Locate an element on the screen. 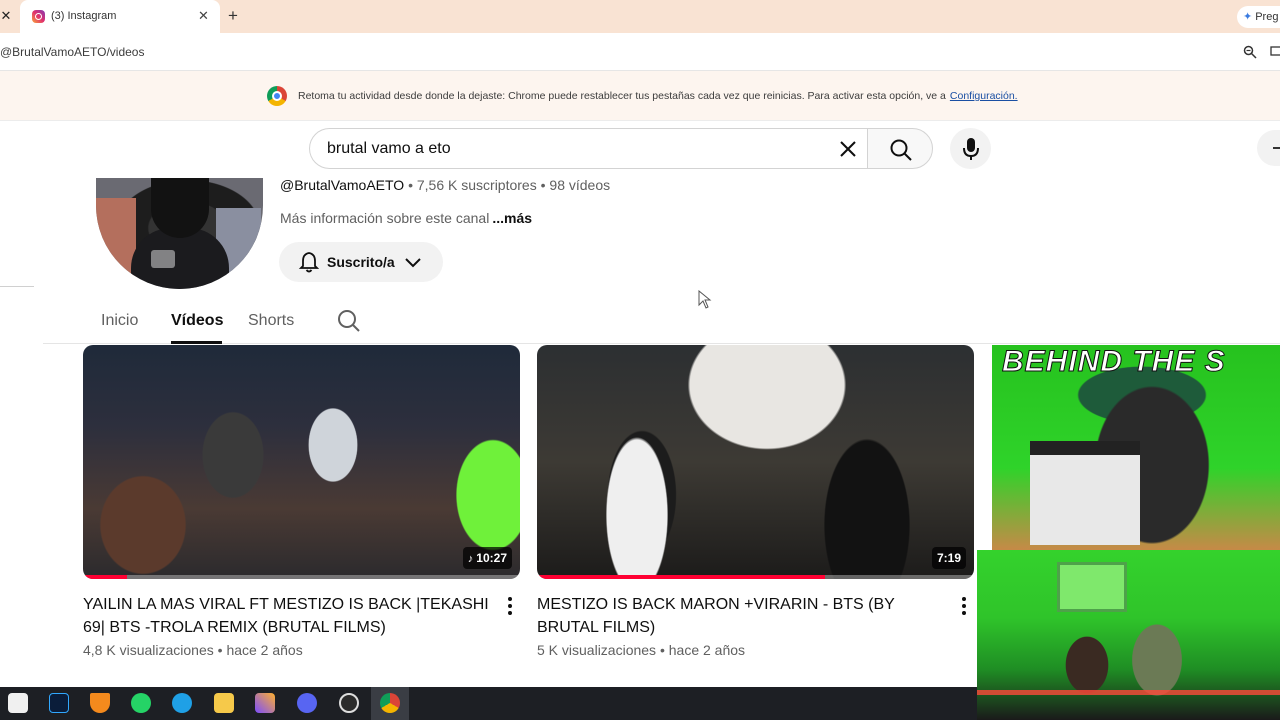 The width and height of the screenshot is (1280, 720). subscriber-count: 7,56 K suscriptores is located at coordinates (476, 185).